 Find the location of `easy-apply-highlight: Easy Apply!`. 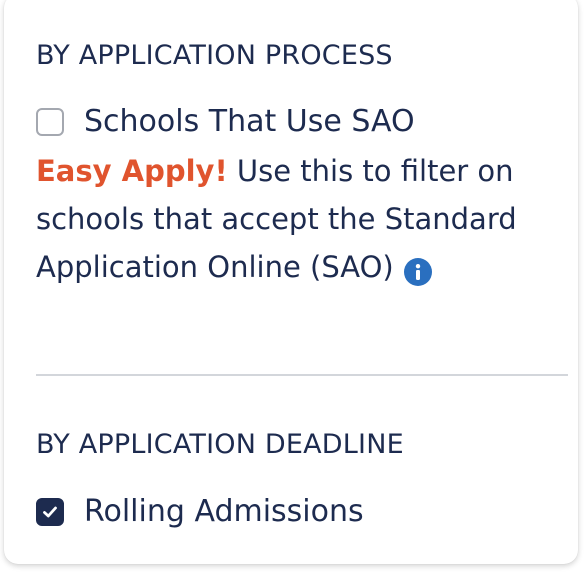

easy-apply-highlight: Easy Apply! is located at coordinates (132, 171).